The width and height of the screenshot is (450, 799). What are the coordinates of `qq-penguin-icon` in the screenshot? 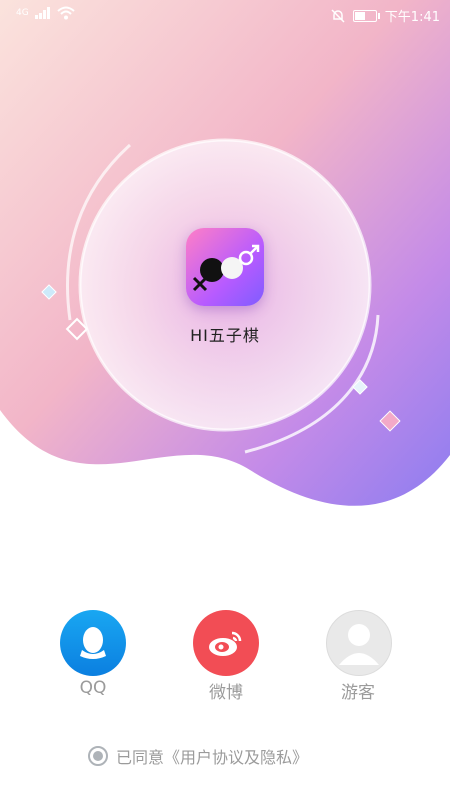 It's located at (93, 643).